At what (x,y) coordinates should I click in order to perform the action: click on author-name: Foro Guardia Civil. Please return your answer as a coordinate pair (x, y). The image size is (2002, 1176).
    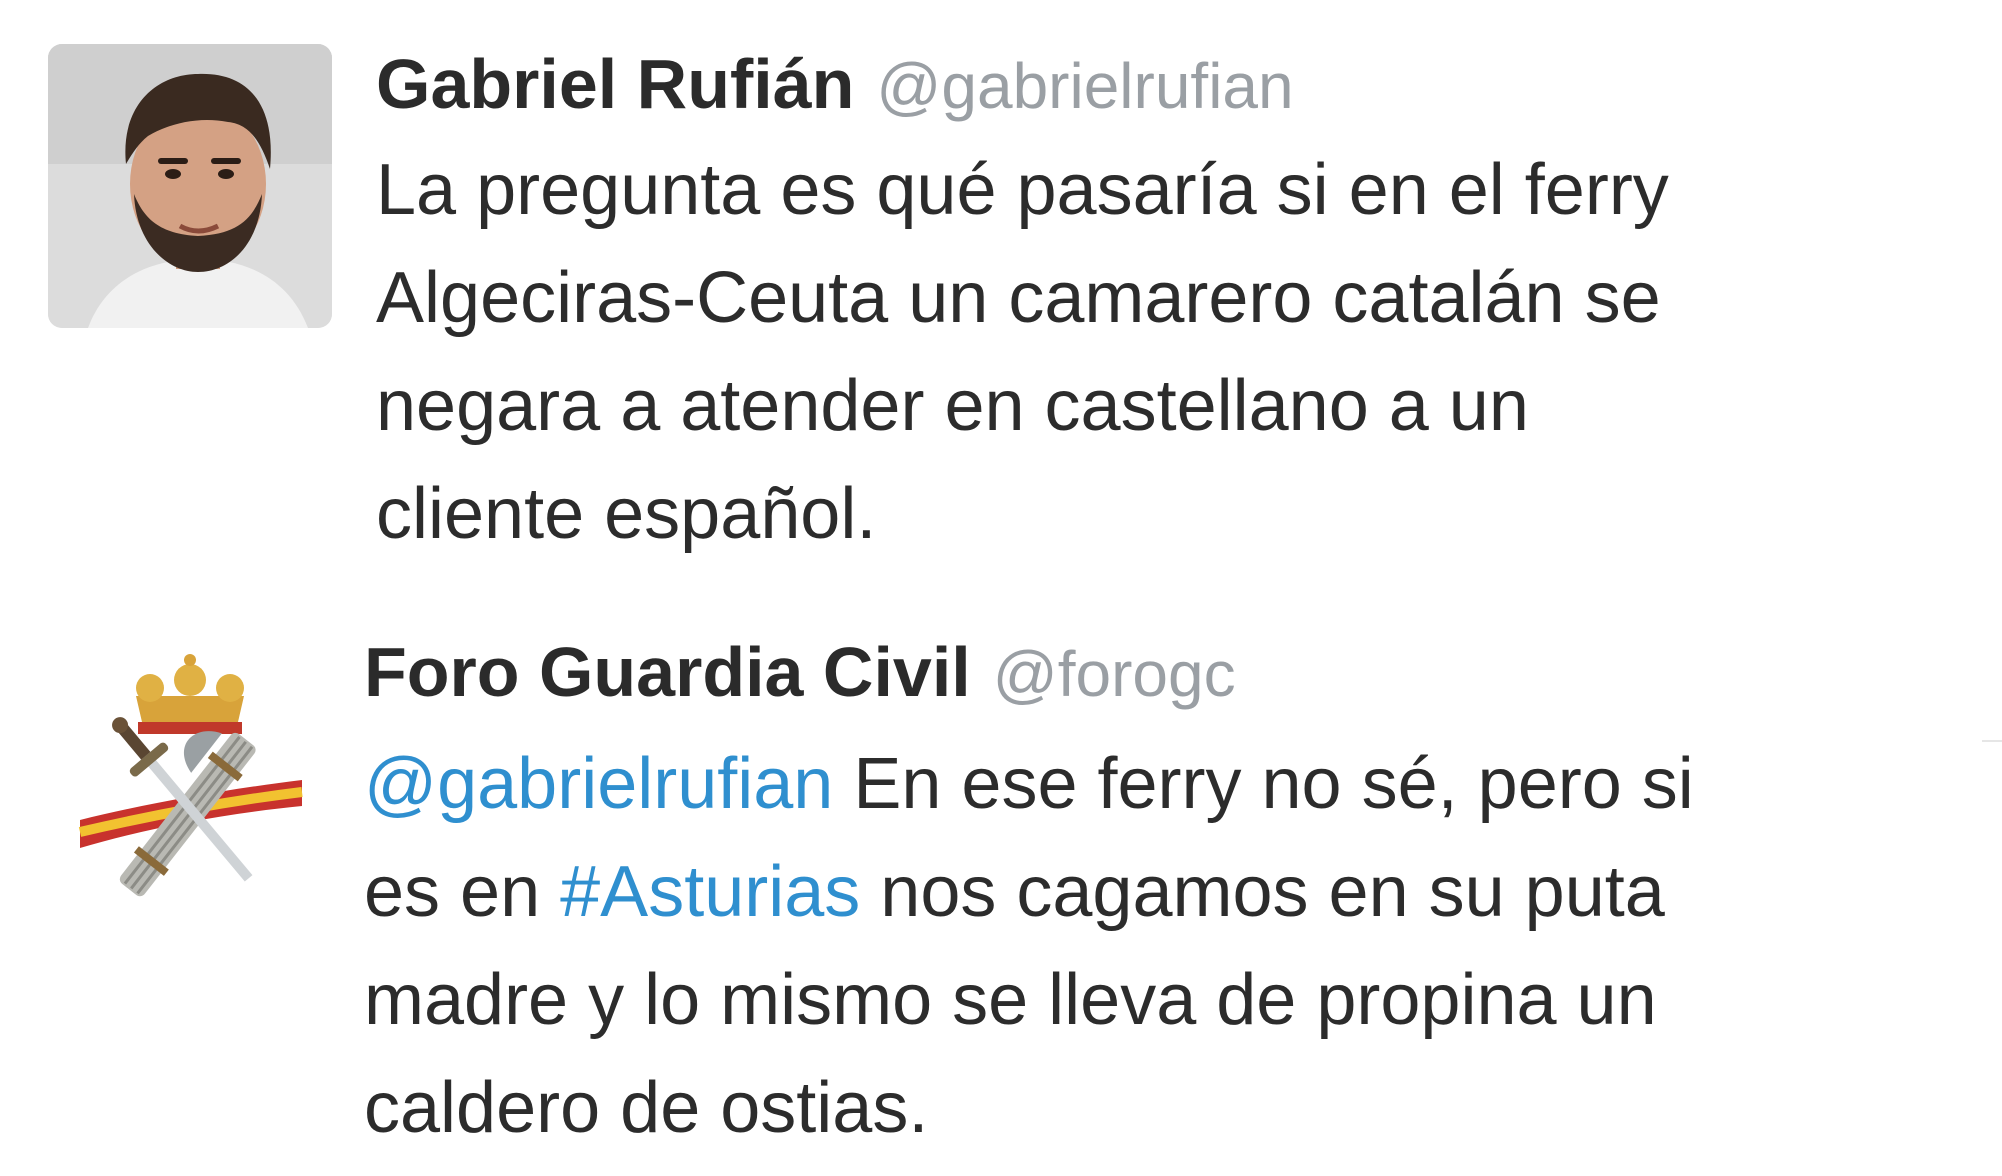
    Looking at the image, I should click on (667, 672).